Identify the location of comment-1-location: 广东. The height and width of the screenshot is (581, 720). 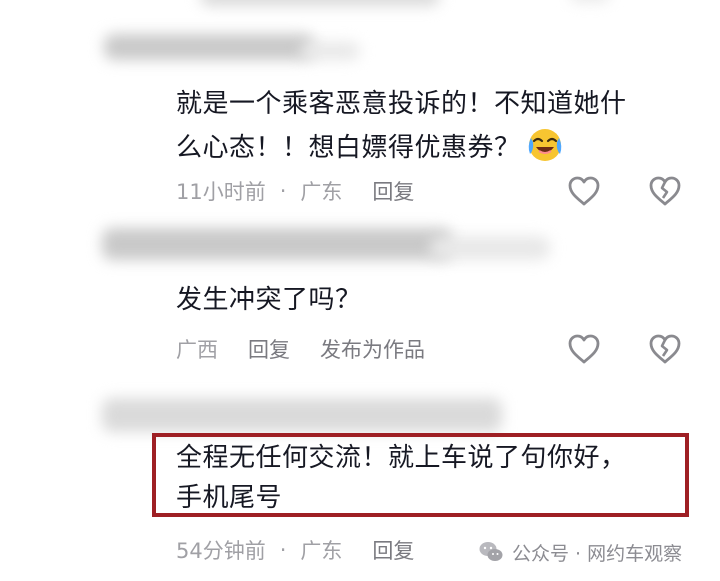
(321, 192).